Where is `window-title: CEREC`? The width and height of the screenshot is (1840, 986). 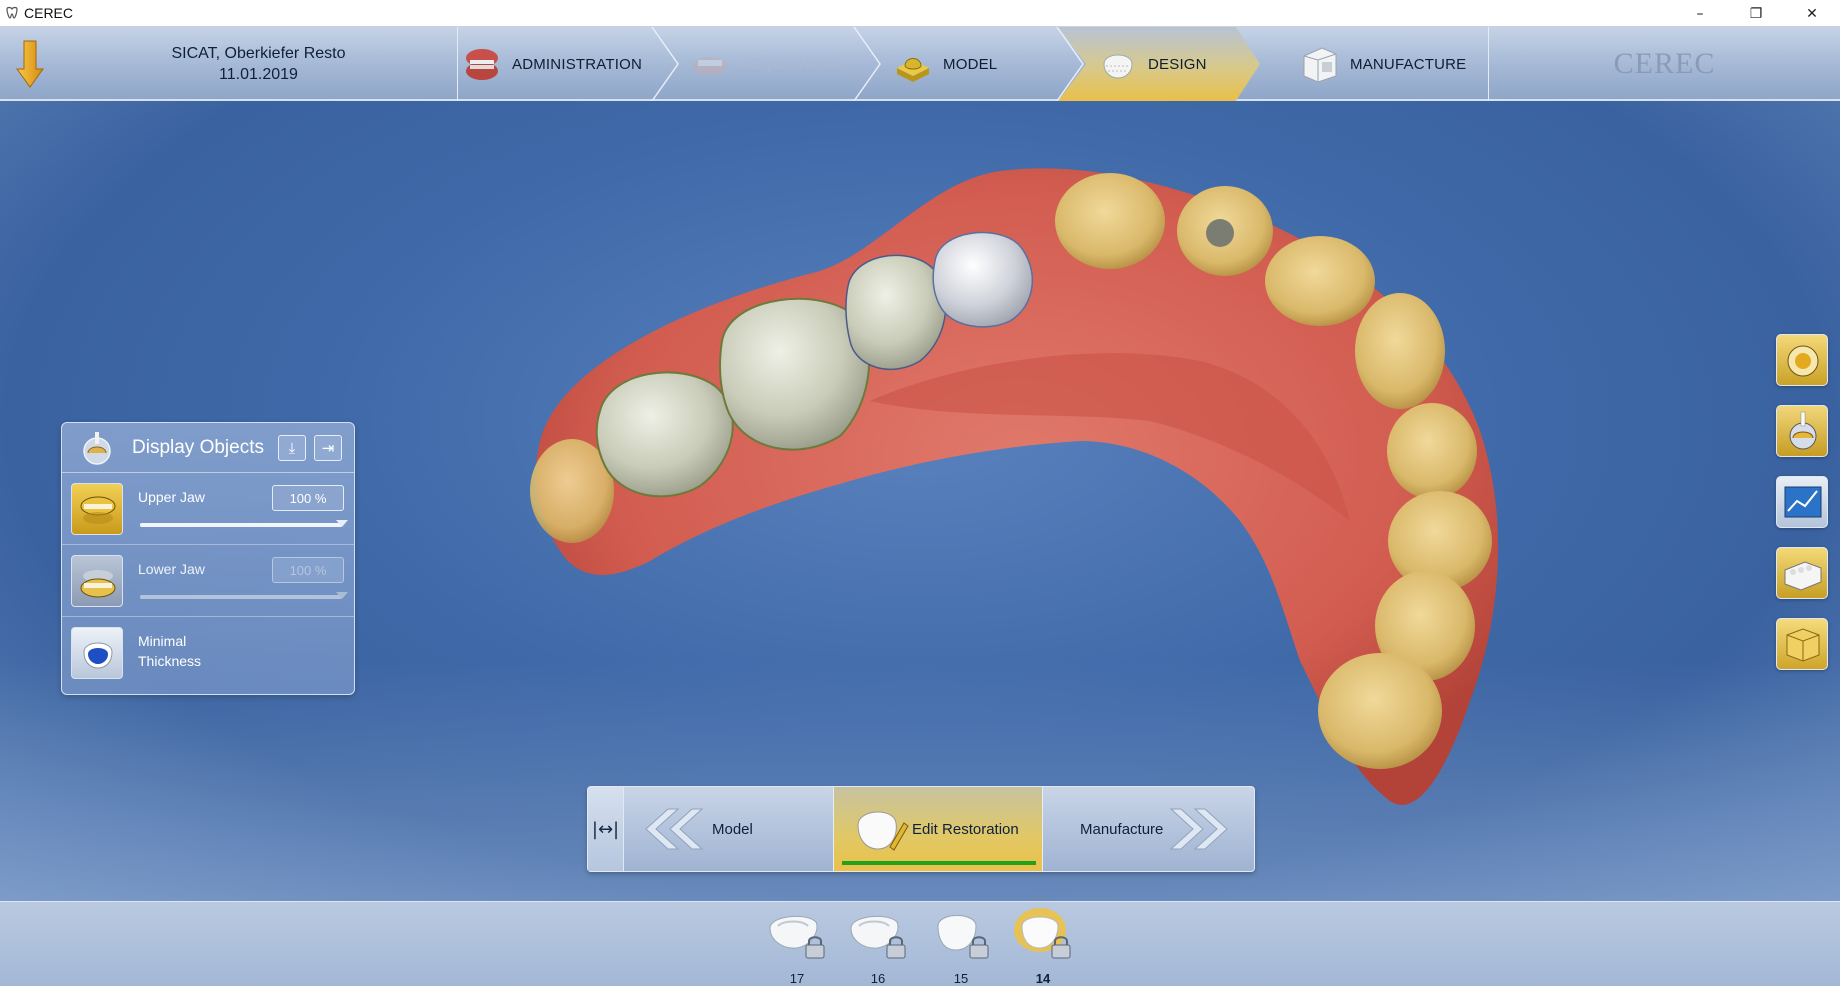
window-title: CEREC is located at coordinates (49, 13).